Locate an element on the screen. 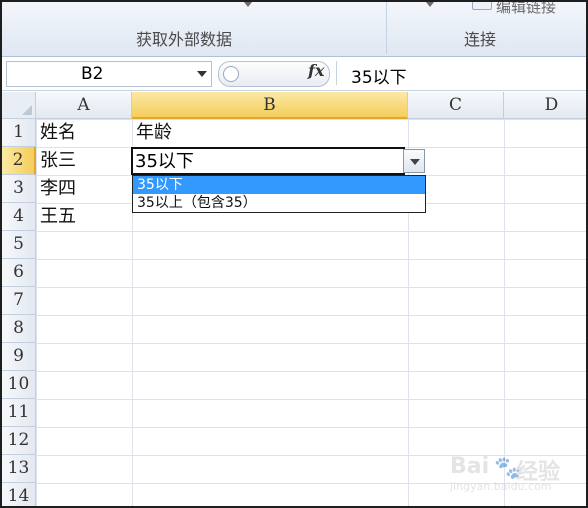  row-header-4: 4 is located at coordinates (19, 217).